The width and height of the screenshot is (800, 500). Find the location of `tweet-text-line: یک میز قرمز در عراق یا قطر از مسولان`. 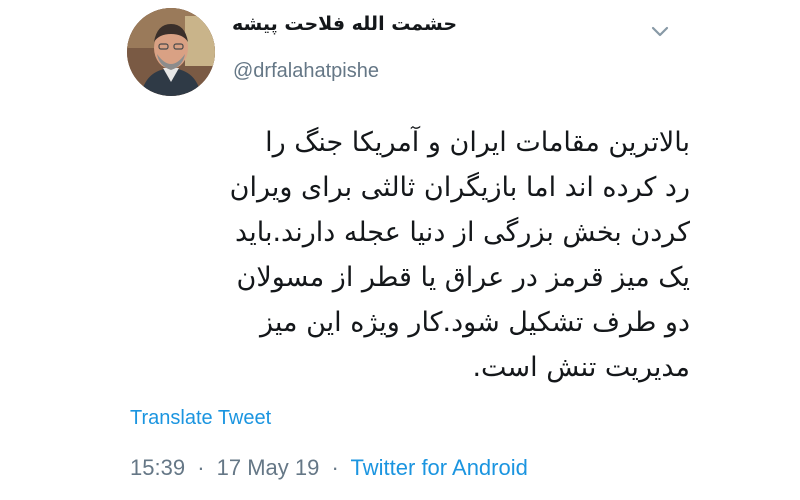

tweet-text-line: یک میز قرمز در عراق یا قطر از مسولان is located at coordinates (463, 277).